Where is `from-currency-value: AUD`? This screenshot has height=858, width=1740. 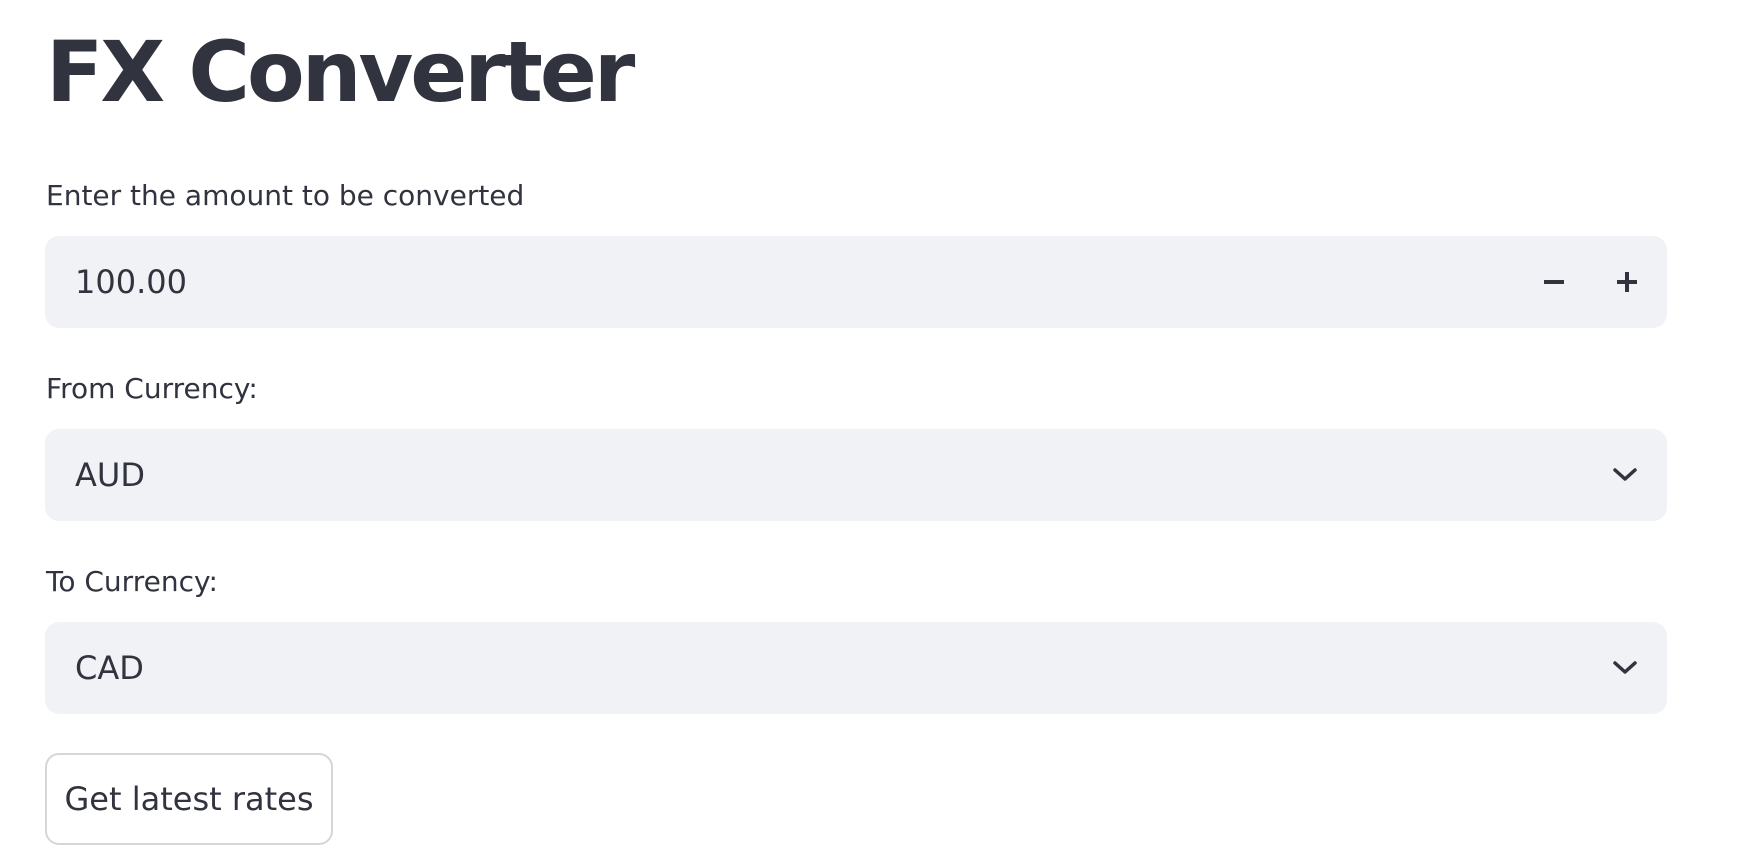
from-currency-value: AUD is located at coordinates (110, 475).